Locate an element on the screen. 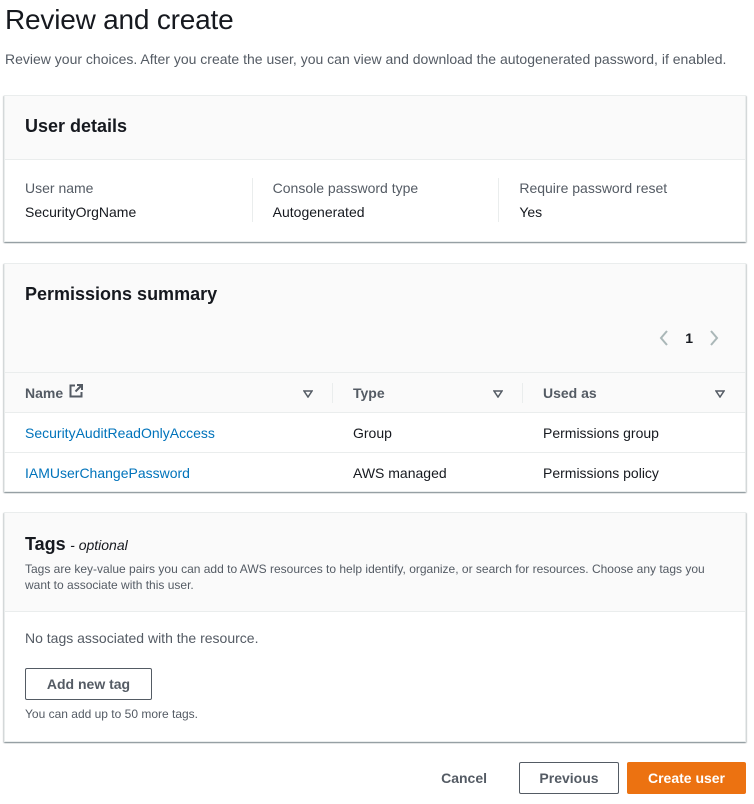 Image resolution: width=754 pixels, height=804 pixels. field-label: User name is located at coordinates (59, 188).